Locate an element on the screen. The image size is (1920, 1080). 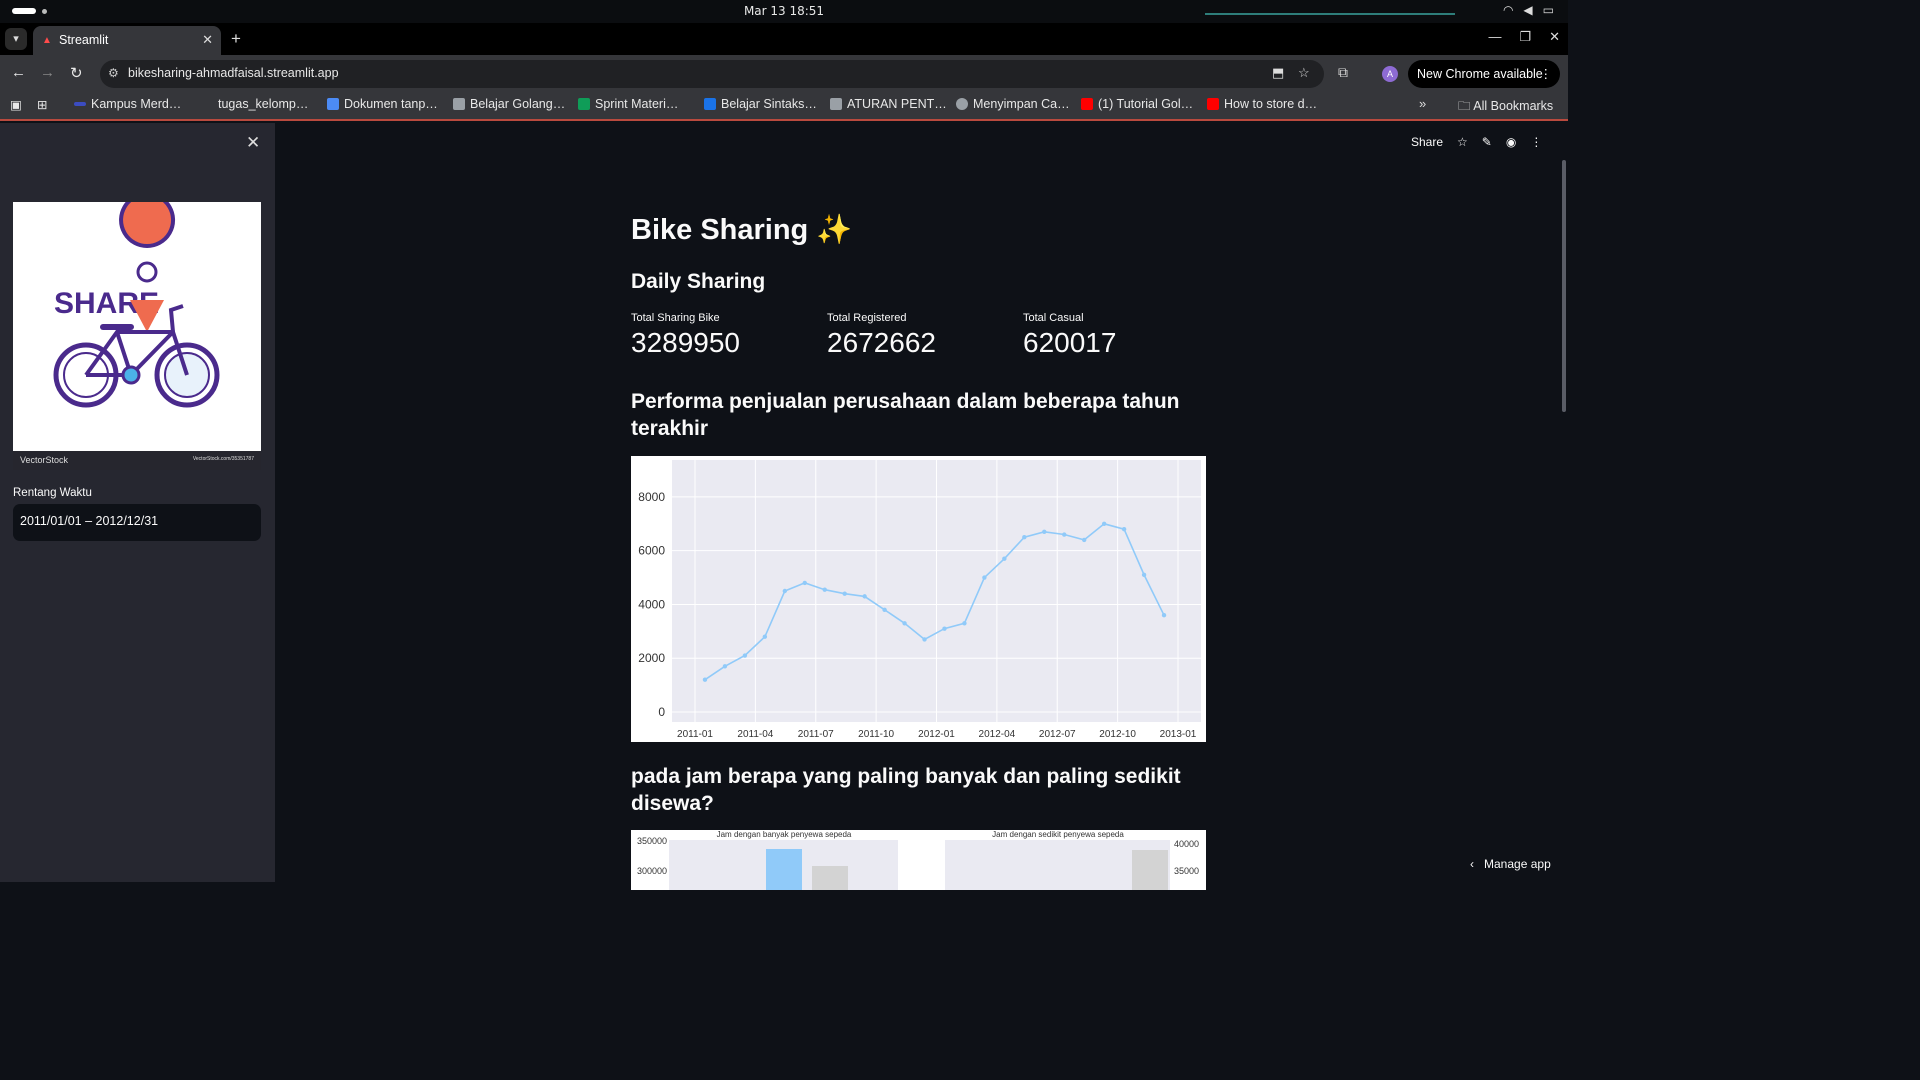
notion-icon is located at coordinates (836, 104).